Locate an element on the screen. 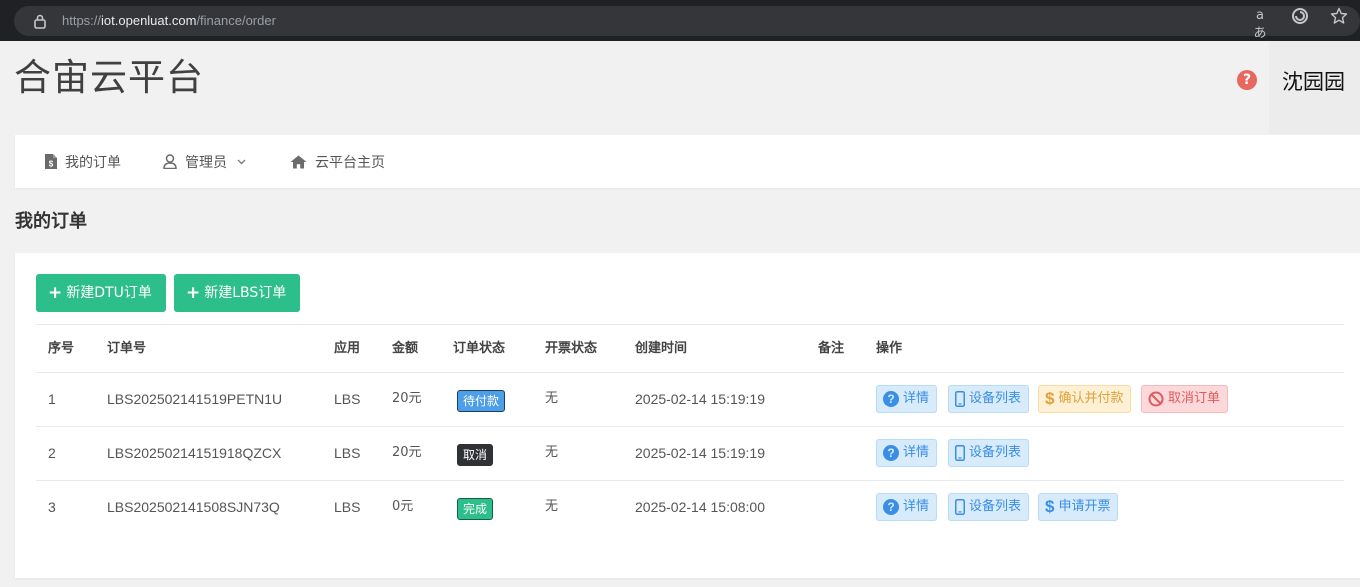 This screenshot has width=1360, height=587. nav-item-my-orders: $ 我的订单 is located at coordinates (83, 161).